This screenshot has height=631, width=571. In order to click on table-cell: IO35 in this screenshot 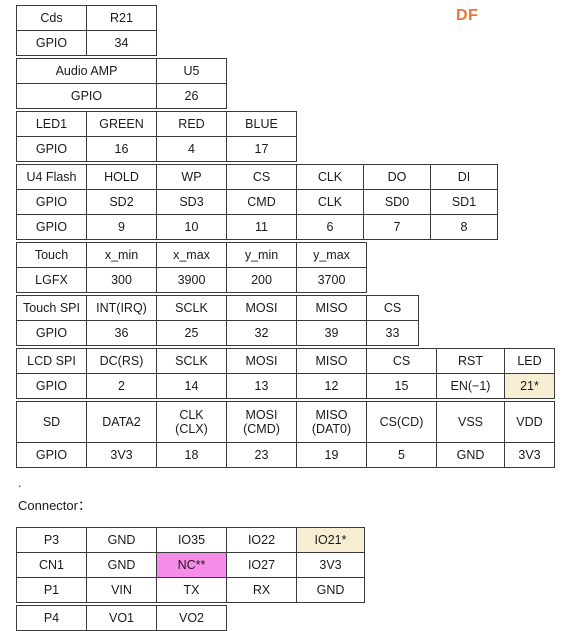, I will do `click(191, 540)`.